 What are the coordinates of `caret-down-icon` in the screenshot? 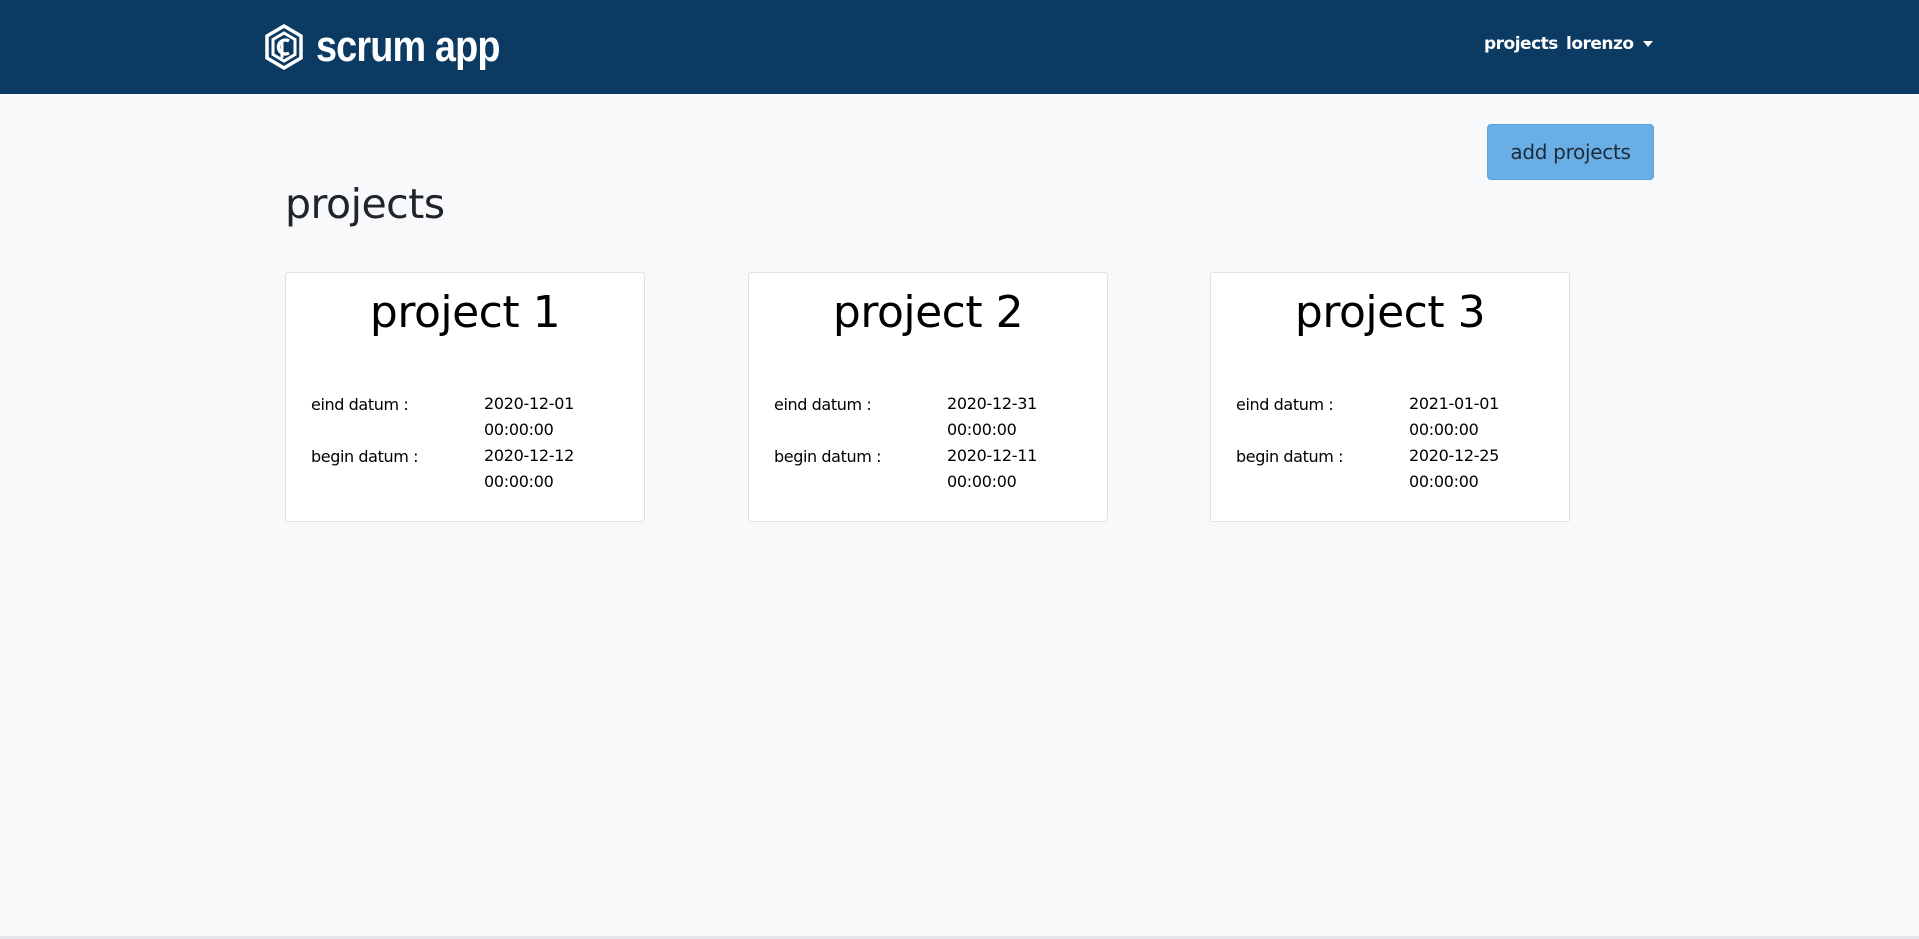 It's located at (1647, 44).